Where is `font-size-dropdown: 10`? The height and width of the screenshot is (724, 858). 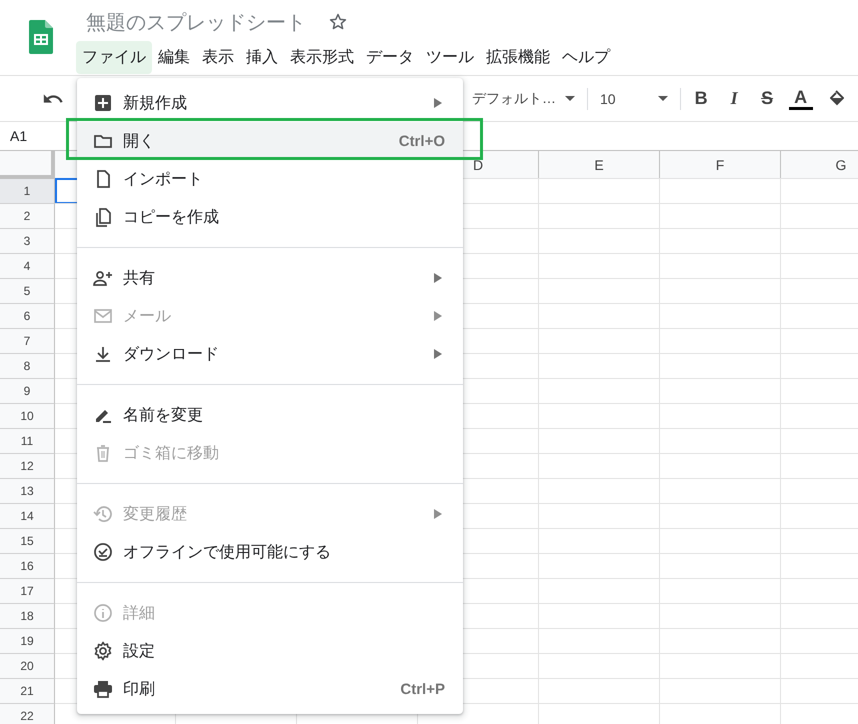
font-size-dropdown: 10 is located at coordinates (634, 98).